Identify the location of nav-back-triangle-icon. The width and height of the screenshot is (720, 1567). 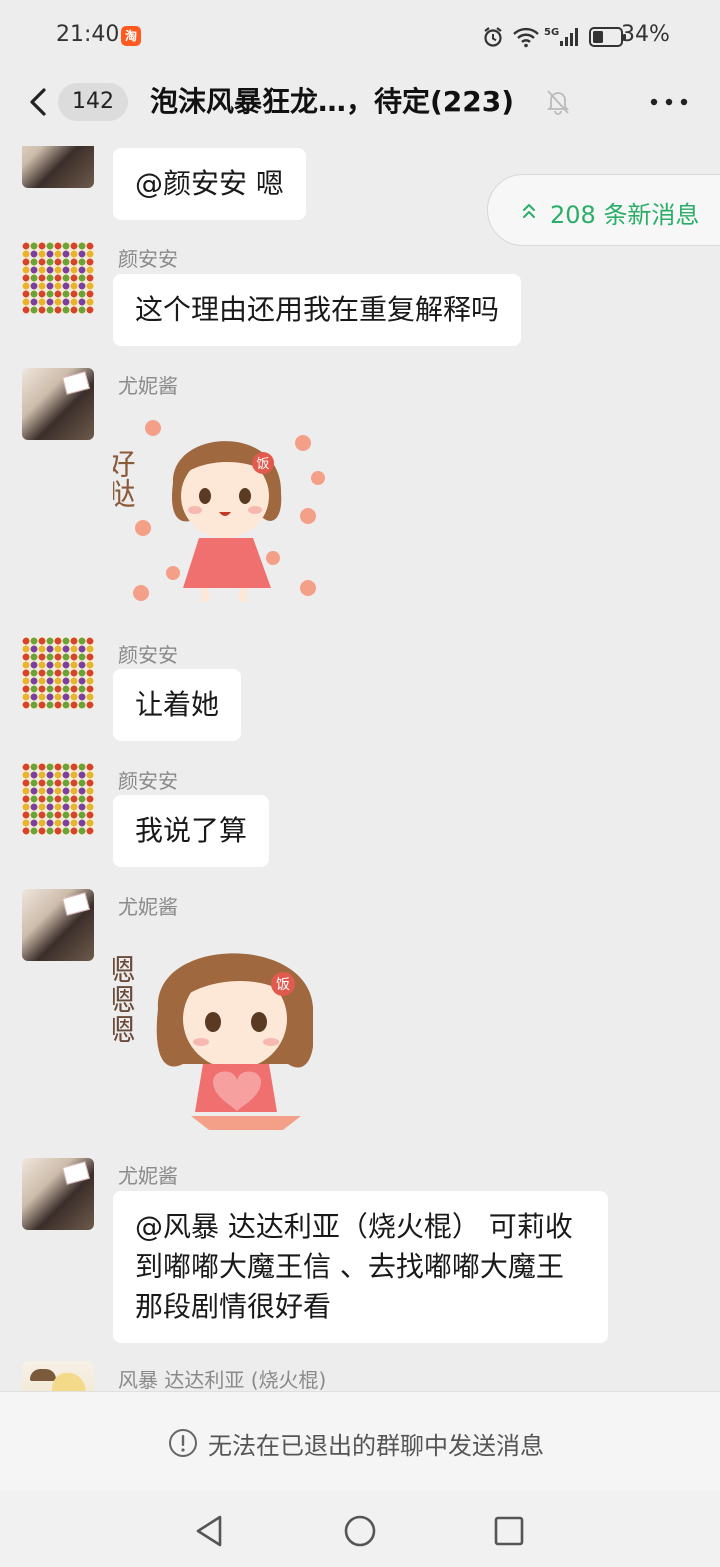
(210, 1531).